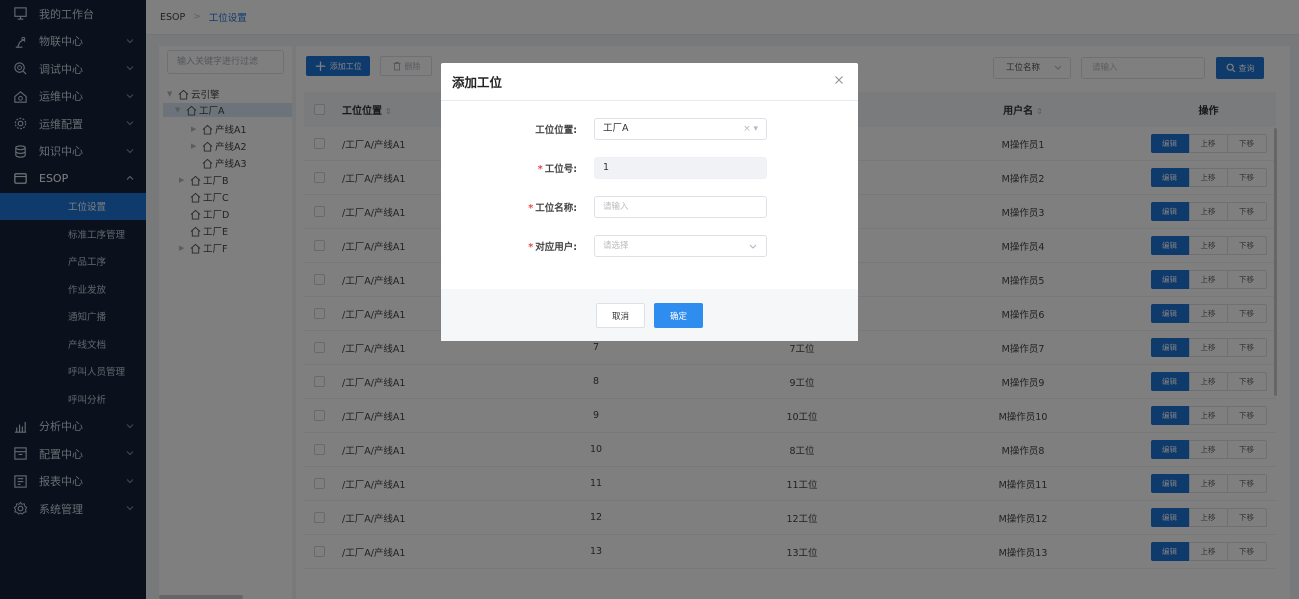  What do you see at coordinates (616, 246) in the screenshot?
I see `user-select-placeholder: 请选择` at bounding box center [616, 246].